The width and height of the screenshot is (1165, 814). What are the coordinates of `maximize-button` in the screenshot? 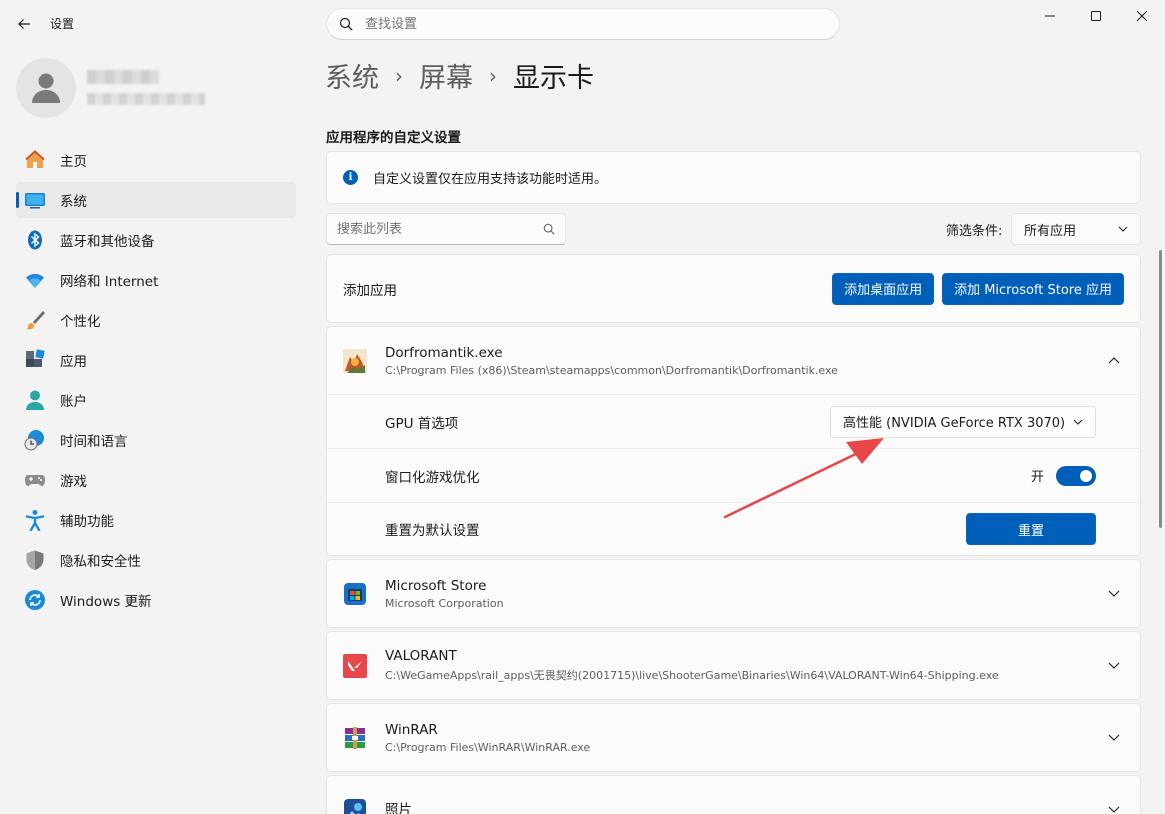 It's located at (1096, 16).